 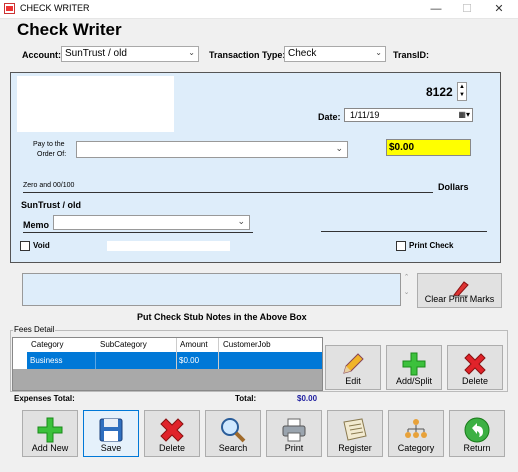 What do you see at coordinates (174, 360) in the screenshot?
I see `table-row` at bounding box center [174, 360].